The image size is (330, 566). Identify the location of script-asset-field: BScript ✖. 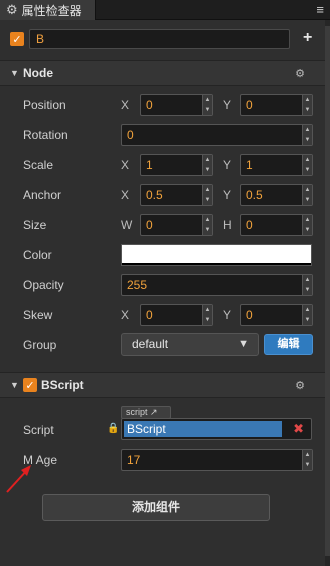
(216, 429).